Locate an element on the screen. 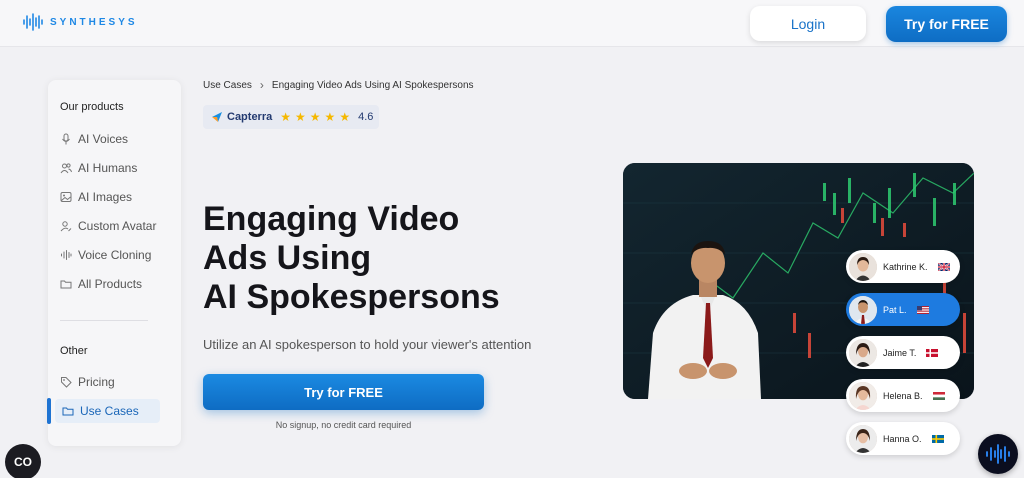  avatar-name: Pat L. is located at coordinates (895, 309).